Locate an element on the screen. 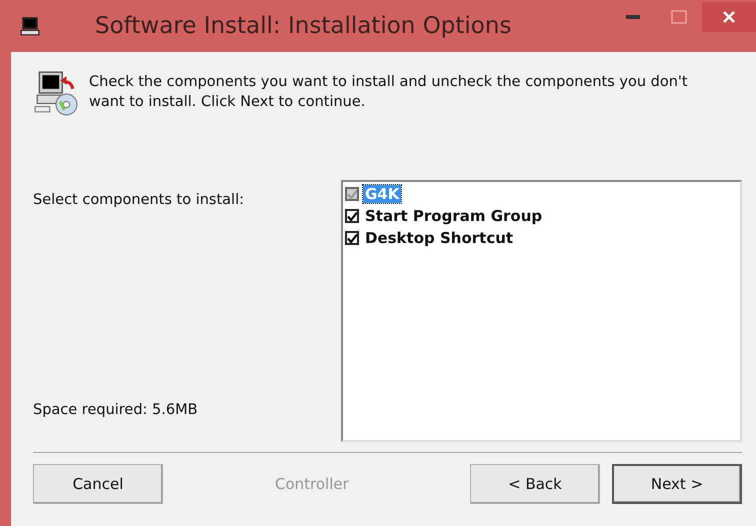 This screenshot has height=526, width=756. close-icon is located at coordinates (729, 17).